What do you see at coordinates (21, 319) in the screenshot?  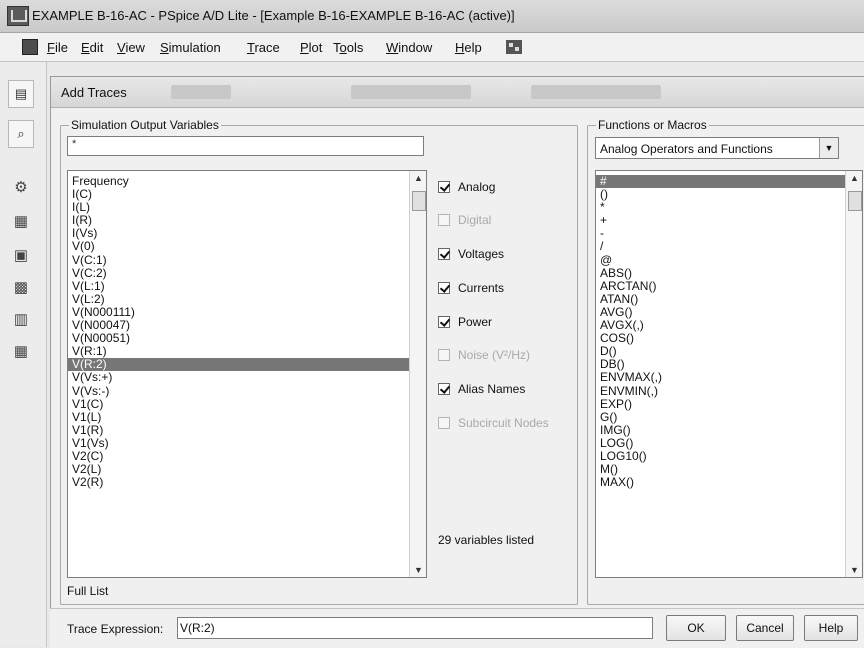 I see `list-tool-icon: ▥` at bounding box center [21, 319].